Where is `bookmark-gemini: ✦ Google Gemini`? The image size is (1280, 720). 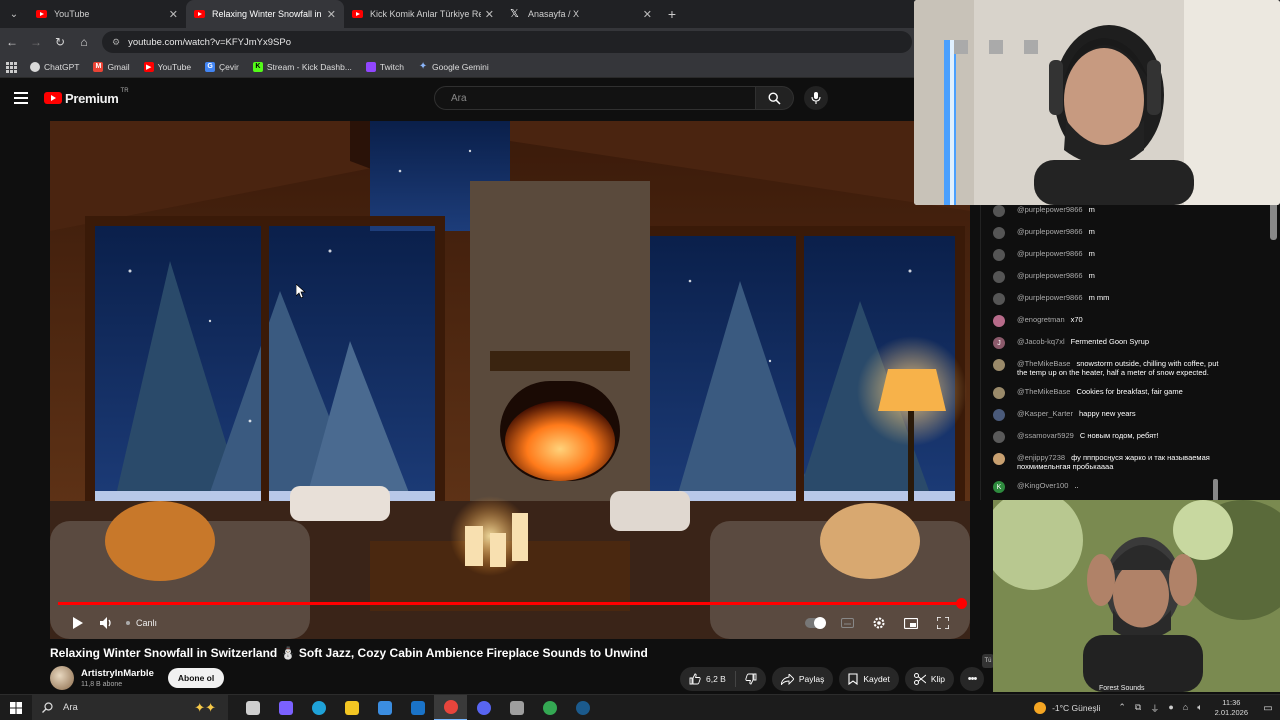 bookmark-gemini: ✦ Google Gemini is located at coordinates (453, 66).